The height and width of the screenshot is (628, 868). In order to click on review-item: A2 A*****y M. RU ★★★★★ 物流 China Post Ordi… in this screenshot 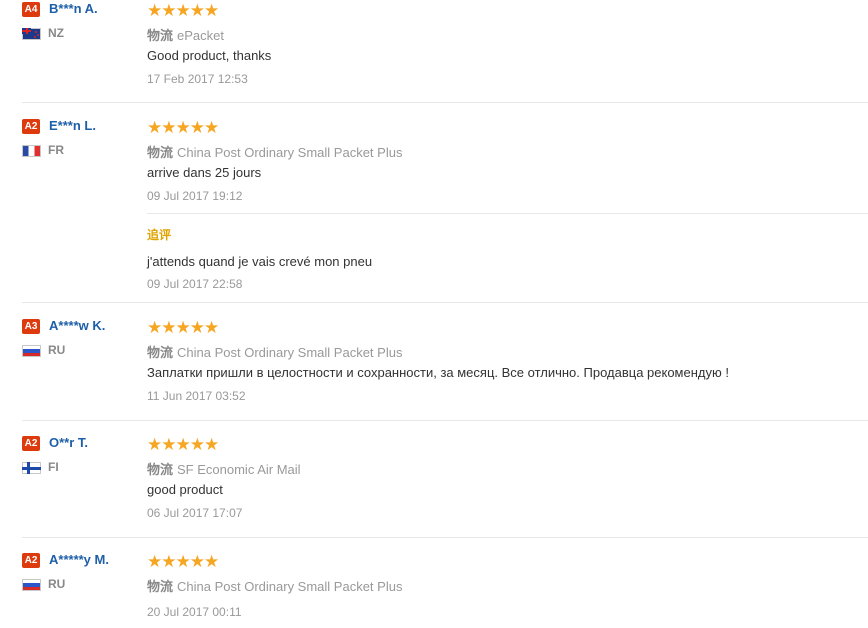, I will do `click(434, 582)`.